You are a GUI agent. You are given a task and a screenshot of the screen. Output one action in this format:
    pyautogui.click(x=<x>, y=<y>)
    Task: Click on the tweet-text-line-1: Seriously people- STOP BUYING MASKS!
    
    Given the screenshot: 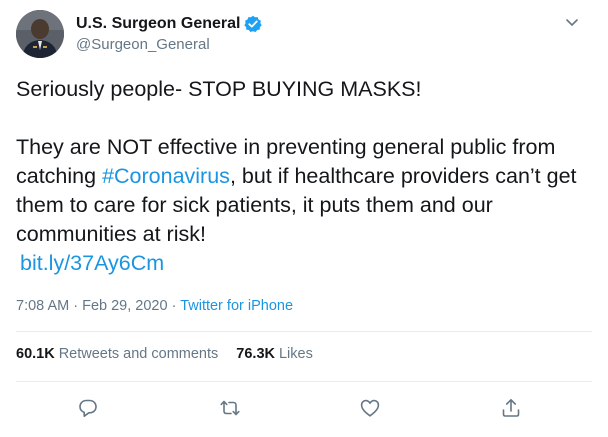 What is the action you would take?
    pyautogui.click(x=219, y=89)
    